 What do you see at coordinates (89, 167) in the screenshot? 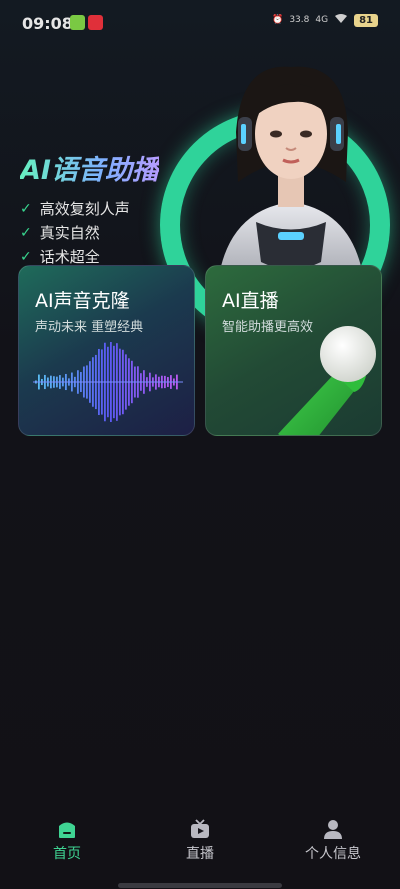
I see `hero-title: AI语音助播` at bounding box center [89, 167].